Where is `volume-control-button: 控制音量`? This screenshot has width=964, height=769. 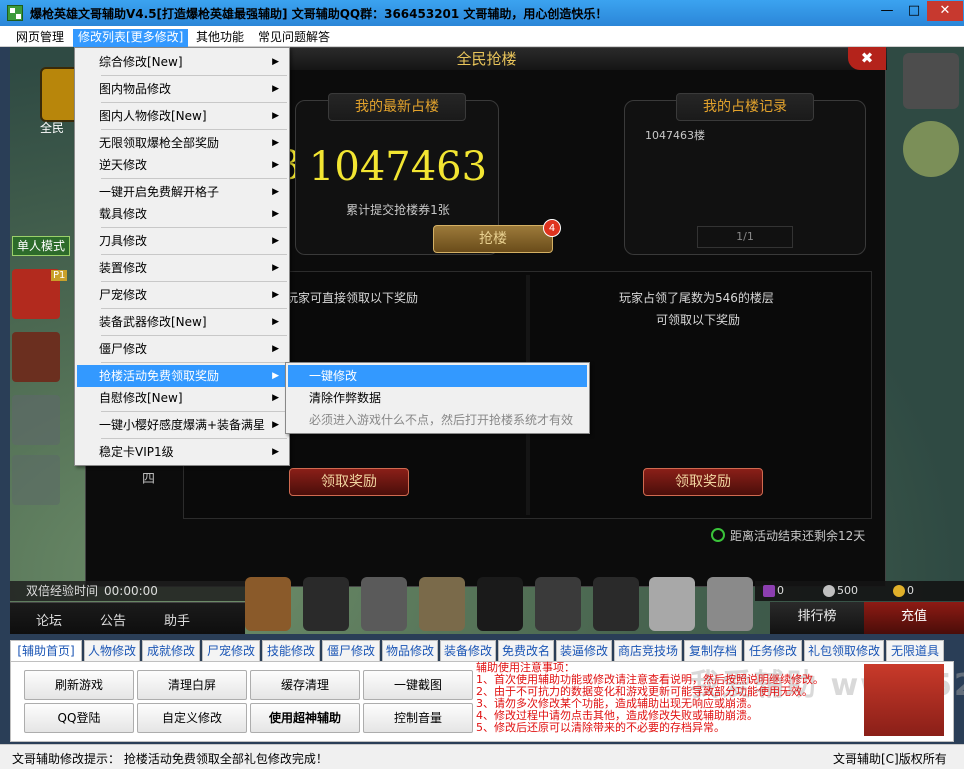 volume-control-button: 控制音量 is located at coordinates (418, 718).